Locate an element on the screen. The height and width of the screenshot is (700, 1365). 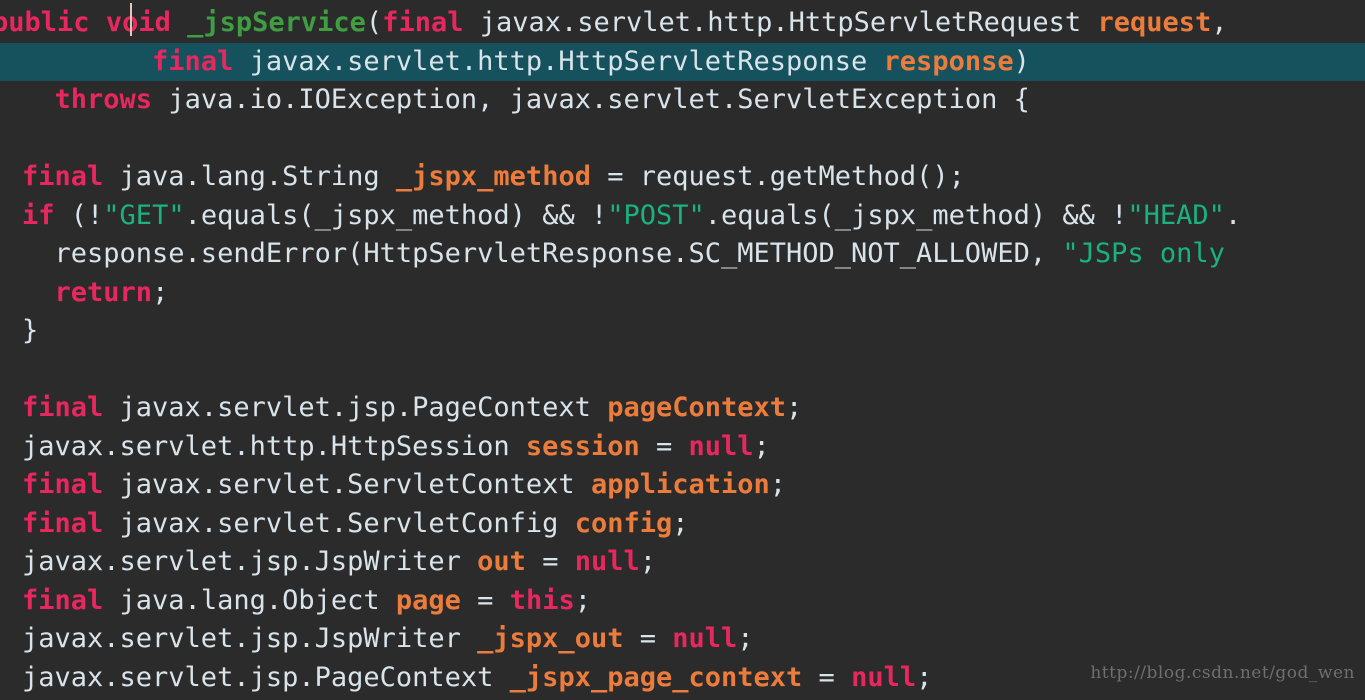
code-token-var: session is located at coordinates (582, 446).